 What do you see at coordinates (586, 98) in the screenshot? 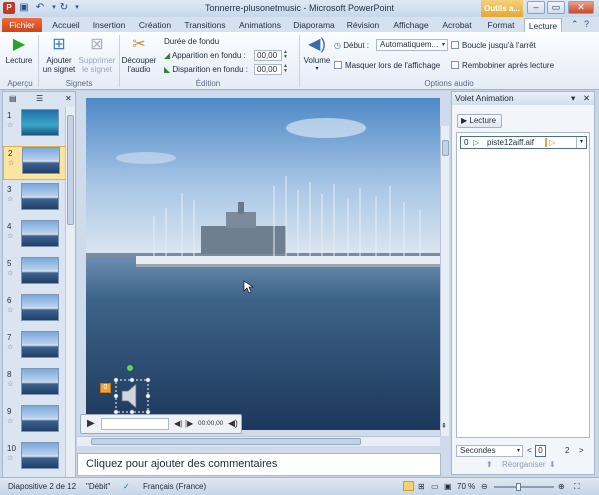
I see `close-pane-icon: ✕` at bounding box center [586, 98].